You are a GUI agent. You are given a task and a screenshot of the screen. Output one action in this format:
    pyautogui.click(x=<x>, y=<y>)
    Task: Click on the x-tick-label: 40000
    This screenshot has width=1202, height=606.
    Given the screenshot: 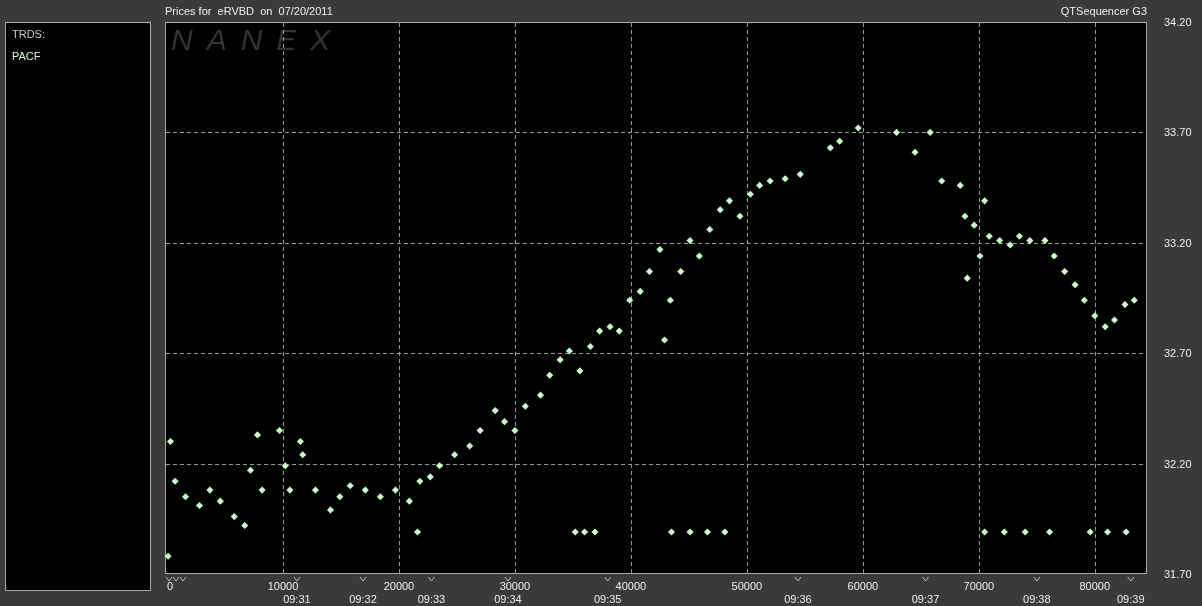 What is the action you would take?
    pyautogui.click(x=631, y=586)
    